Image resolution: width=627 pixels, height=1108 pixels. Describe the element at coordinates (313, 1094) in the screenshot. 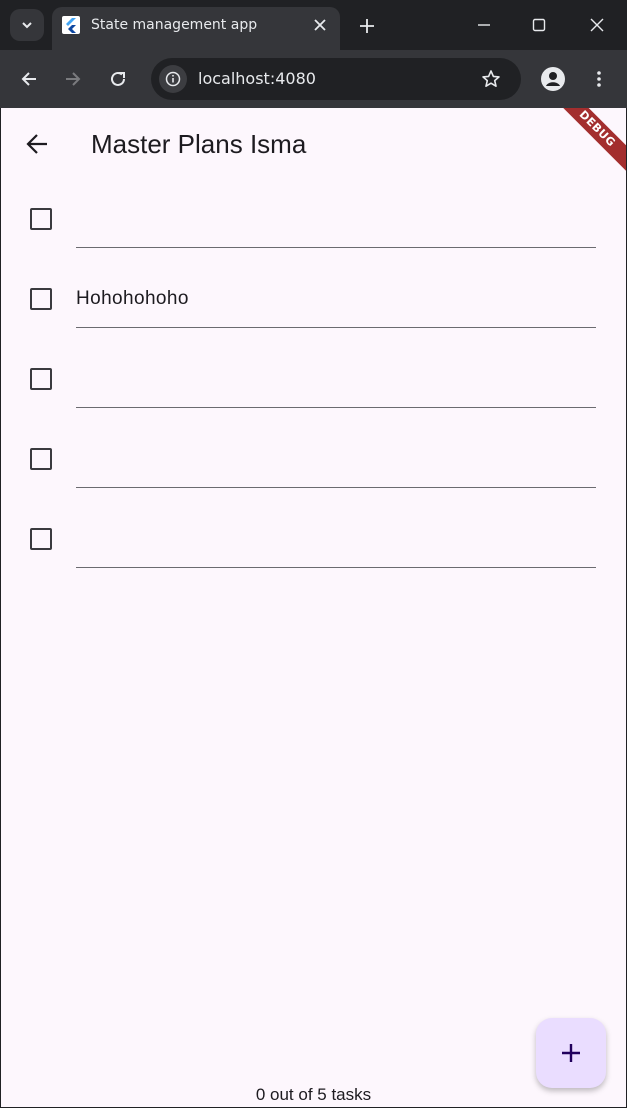

I see `task-count-footer: 0 out of 5 tasks` at that location.